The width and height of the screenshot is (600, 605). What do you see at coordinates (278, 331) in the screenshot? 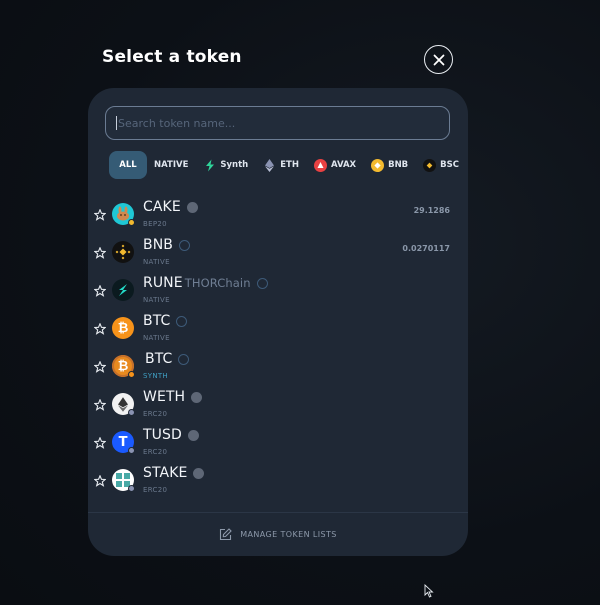
I see `token-row-btc: ₿ BTC NATIVE` at bounding box center [278, 331].